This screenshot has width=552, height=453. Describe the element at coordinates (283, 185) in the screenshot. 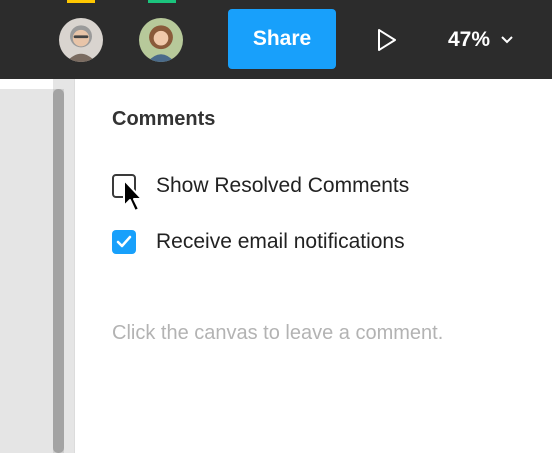

I see `show-resolved-label: Show Resolved Comments` at that location.